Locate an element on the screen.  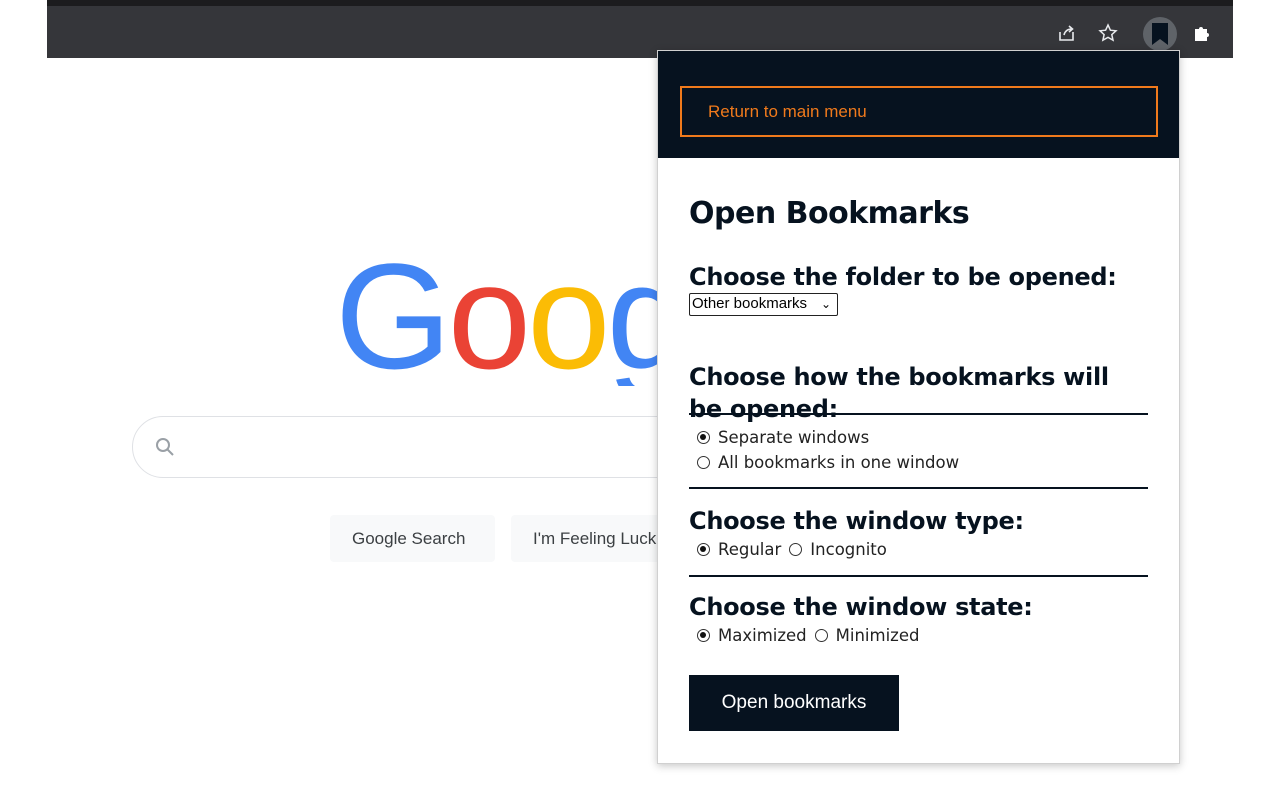
radio-regular: Regular is located at coordinates (735, 549).